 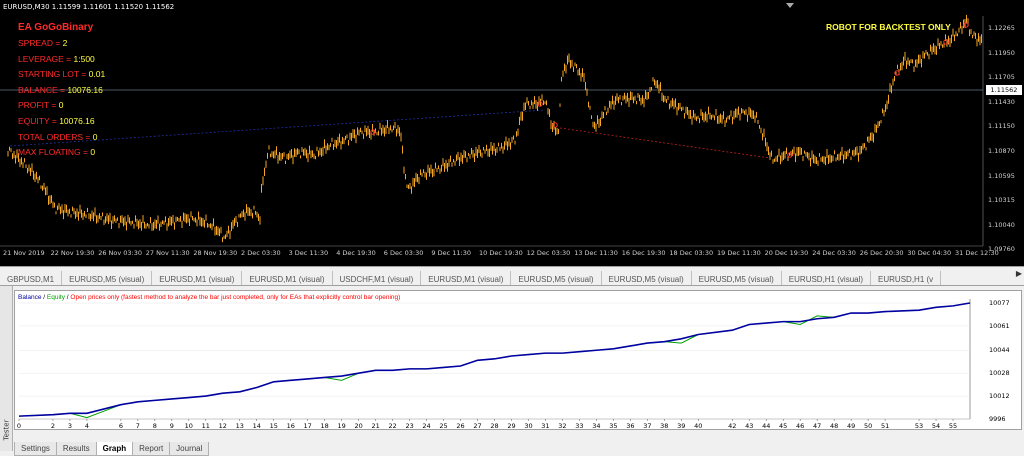 I want to click on ea-stat-value: 2, so click(x=65, y=43).